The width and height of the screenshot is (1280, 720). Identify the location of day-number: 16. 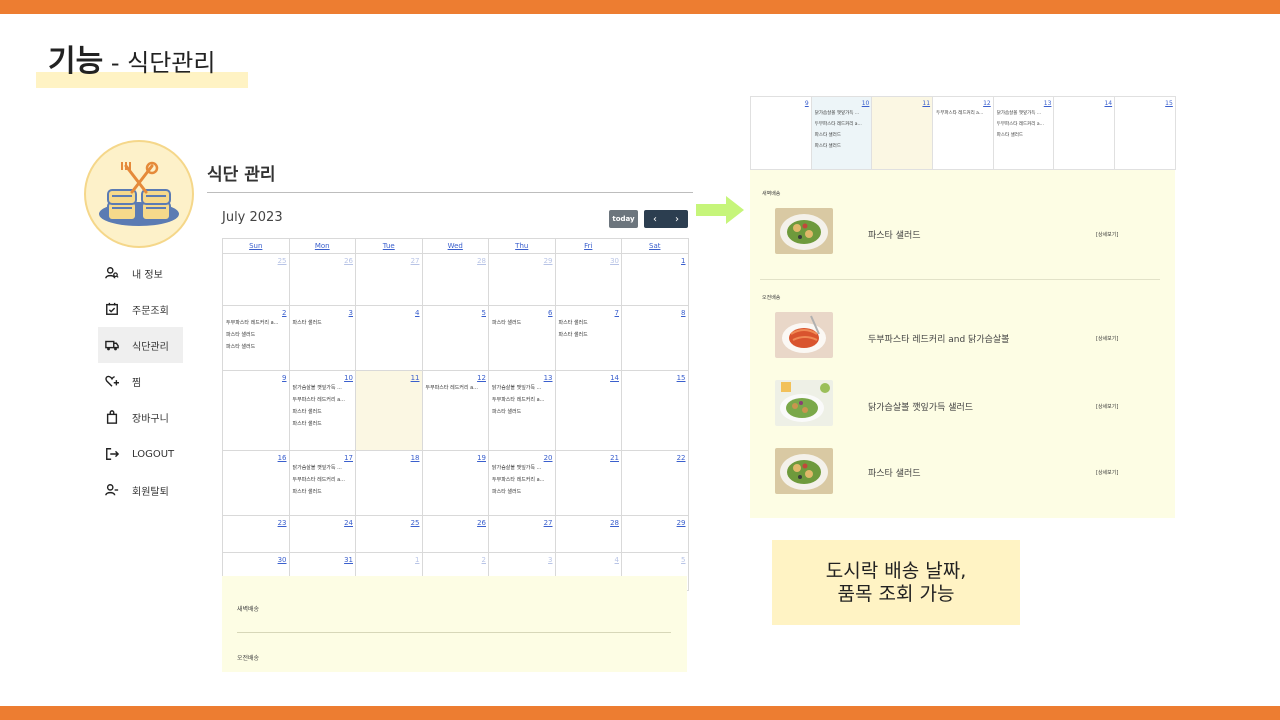
(256, 456).